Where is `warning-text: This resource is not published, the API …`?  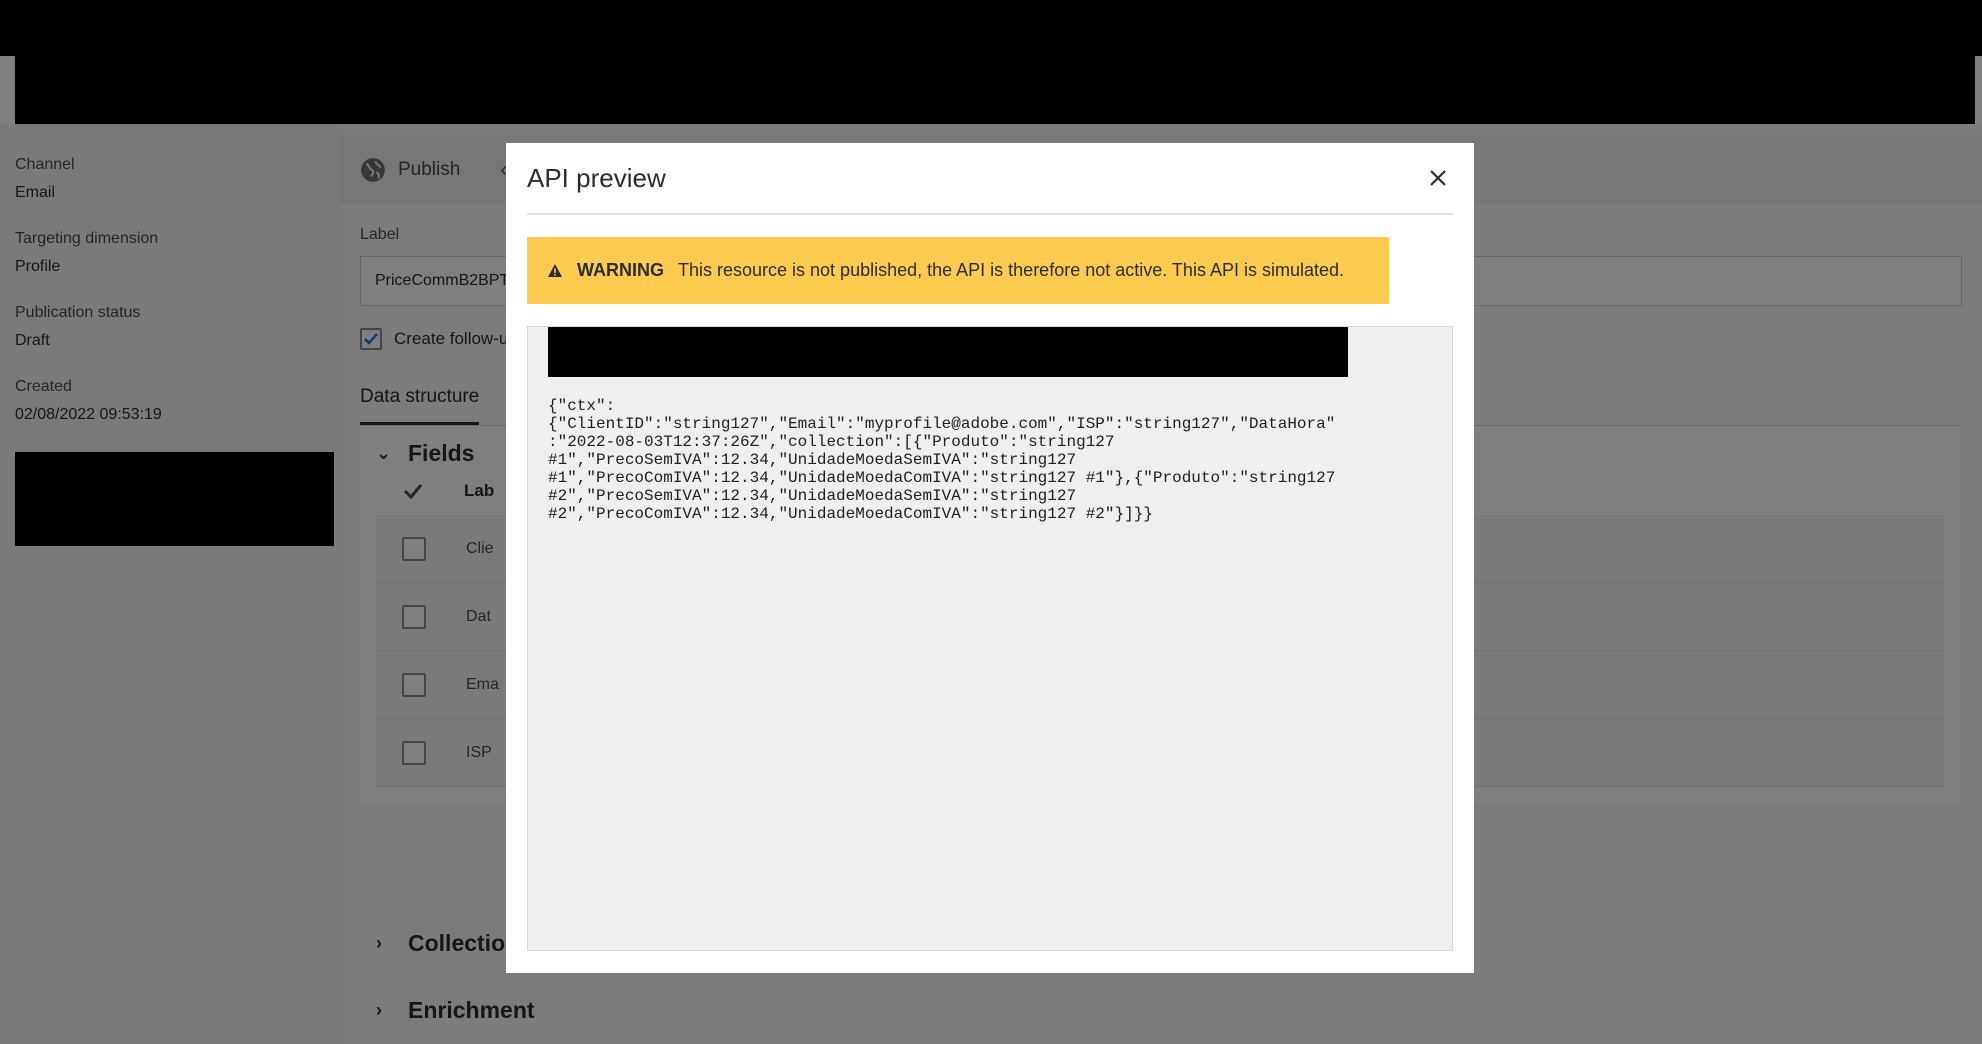
warning-text: This resource is not published, the API … is located at coordinates (1011, 270).